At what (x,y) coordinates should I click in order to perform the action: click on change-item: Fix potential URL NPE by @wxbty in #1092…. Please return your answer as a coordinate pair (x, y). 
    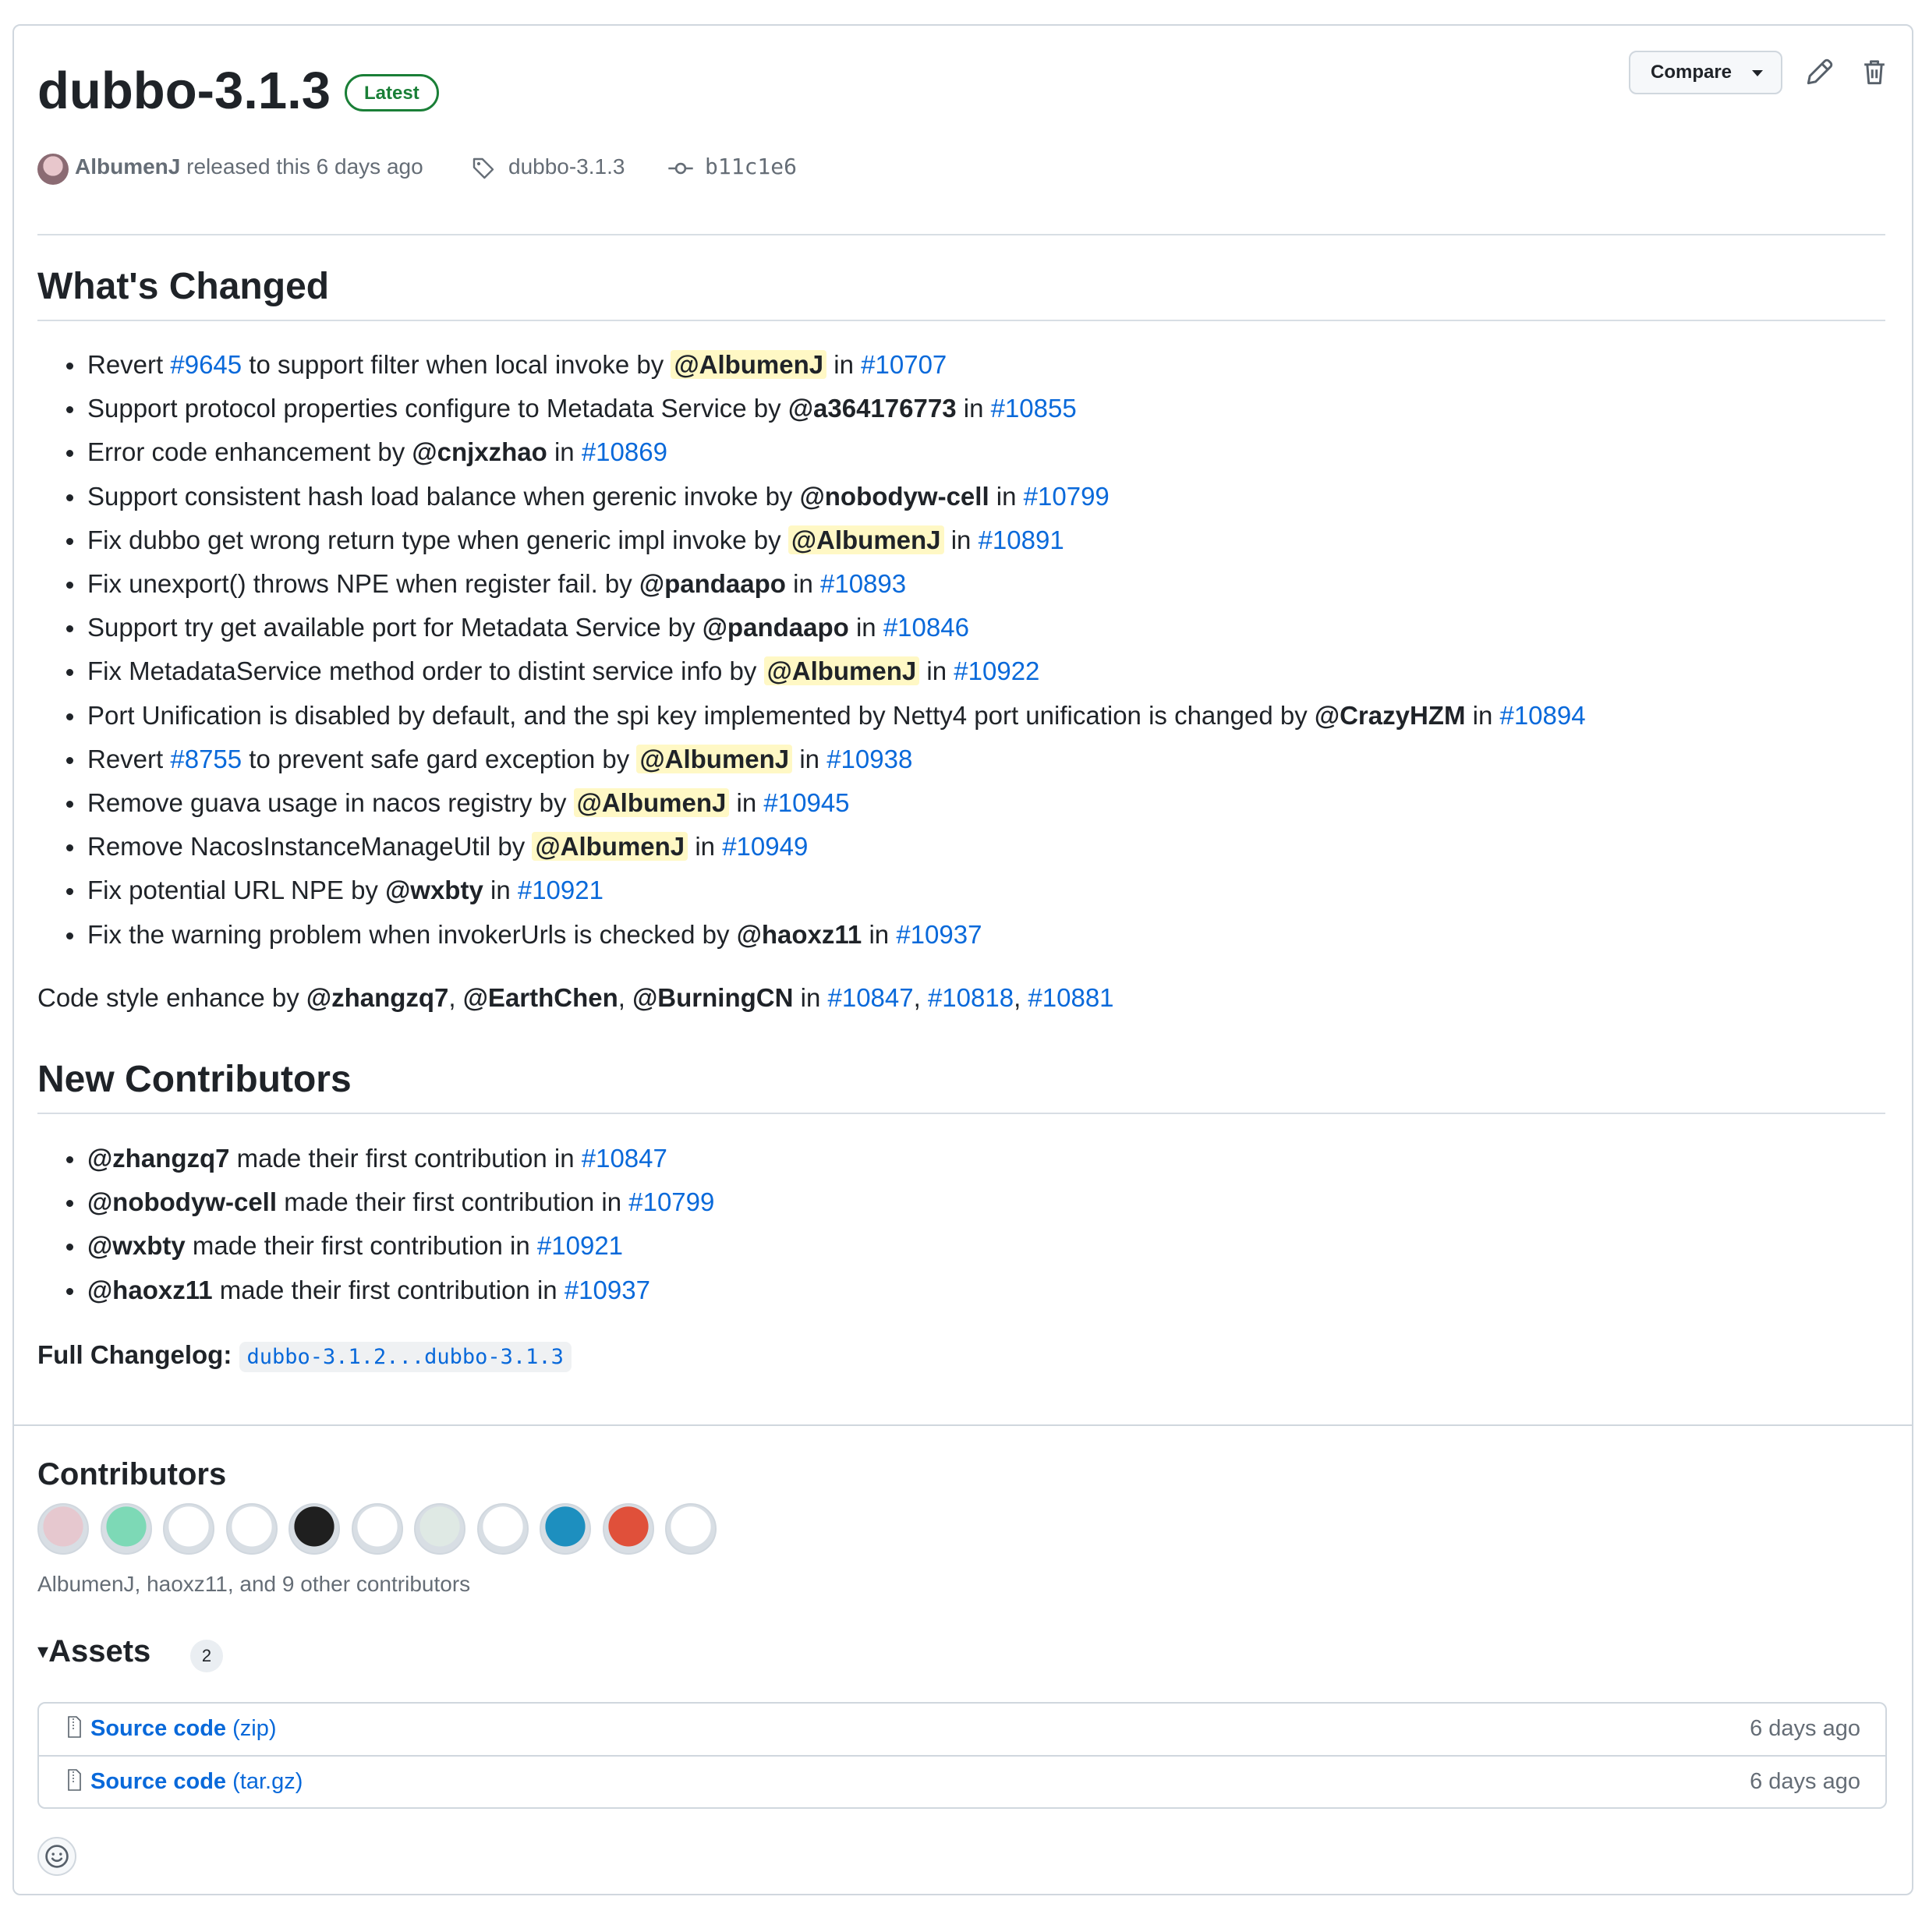
    Looking at the image, I should click on (826, 890).